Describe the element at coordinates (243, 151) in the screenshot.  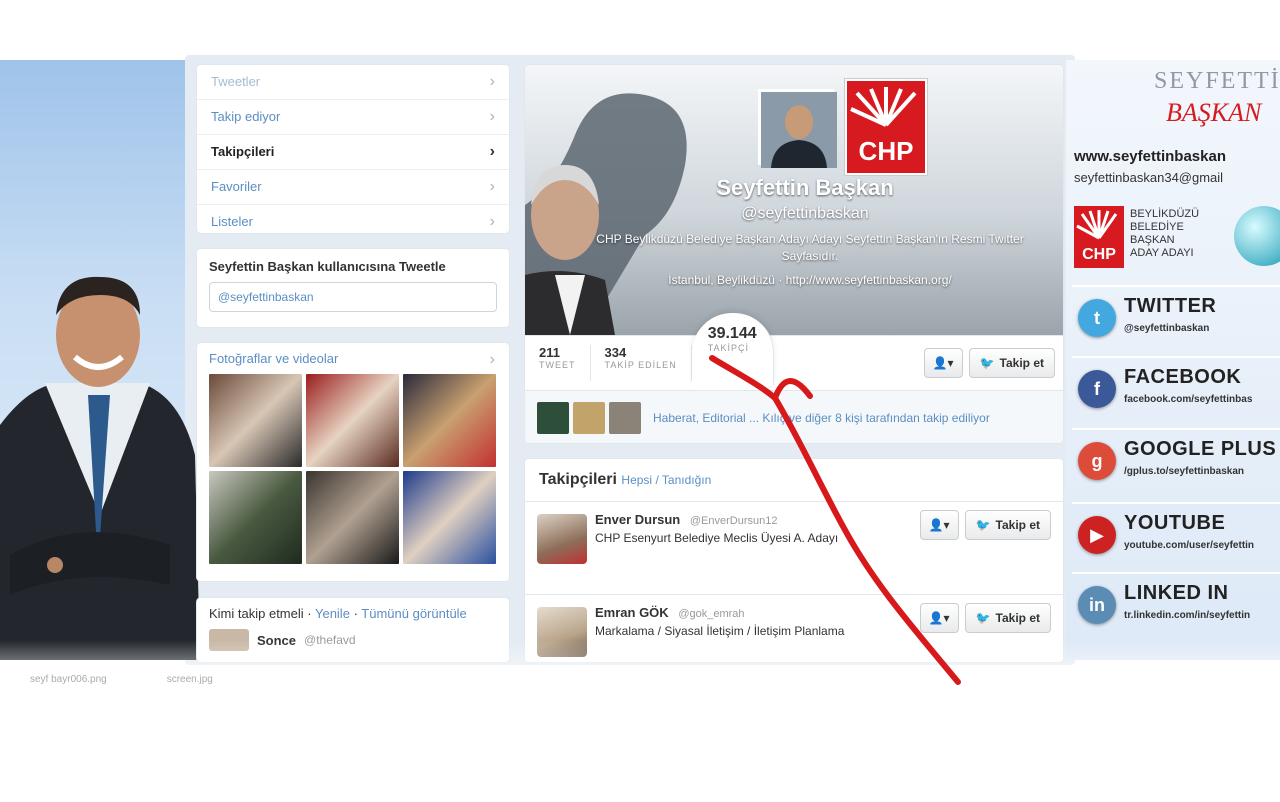
I see `nav-item-label: Takipçileri` at that location.